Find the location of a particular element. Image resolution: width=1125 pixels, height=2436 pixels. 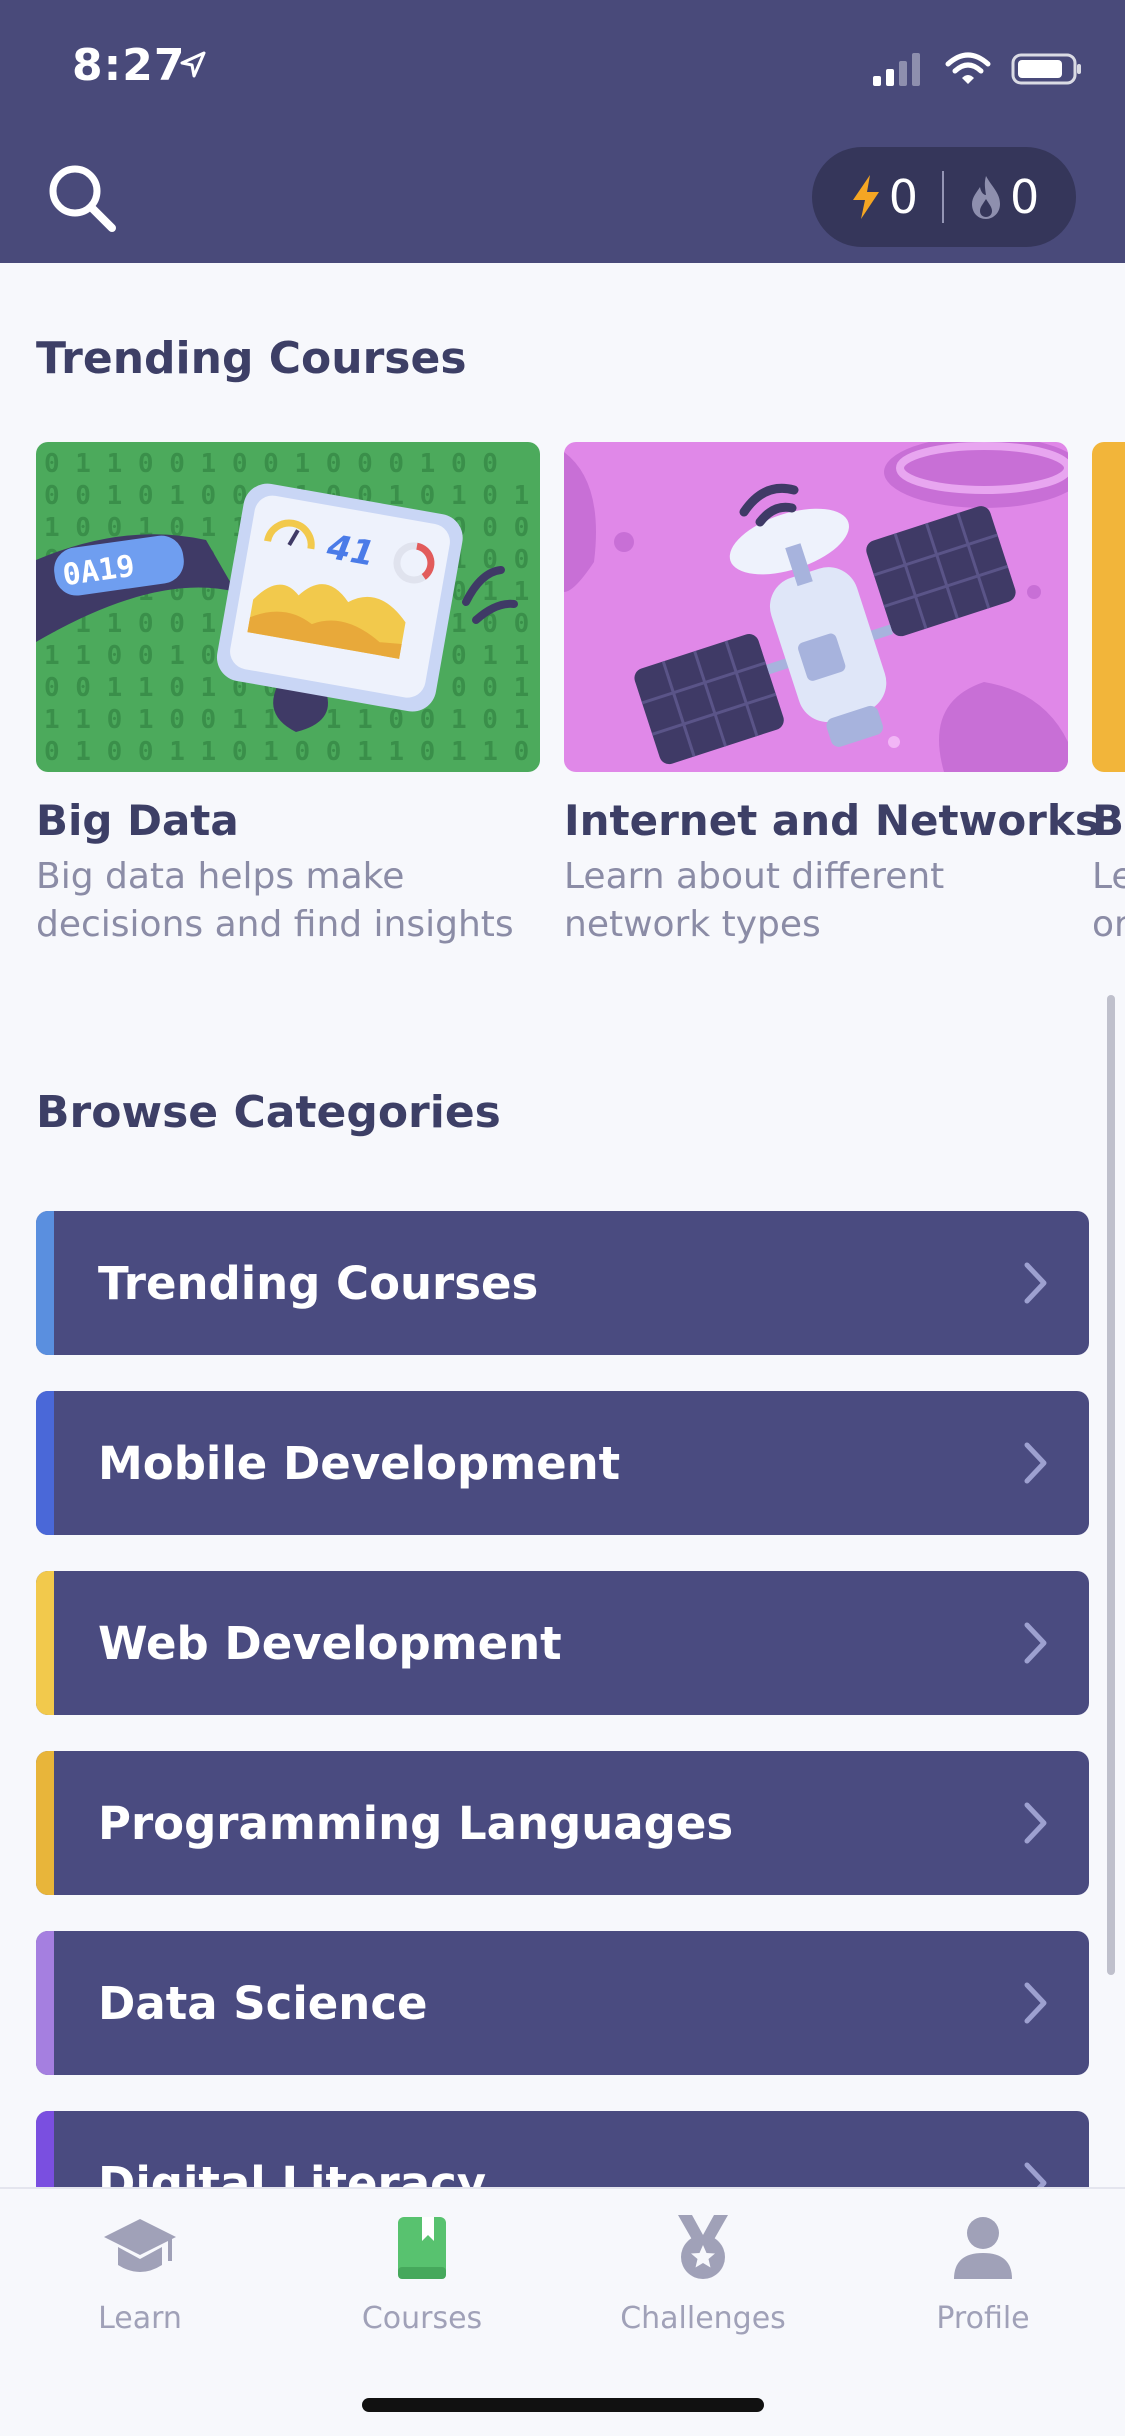

category-label: Mobile Development is located at coordinates (359, 1463).